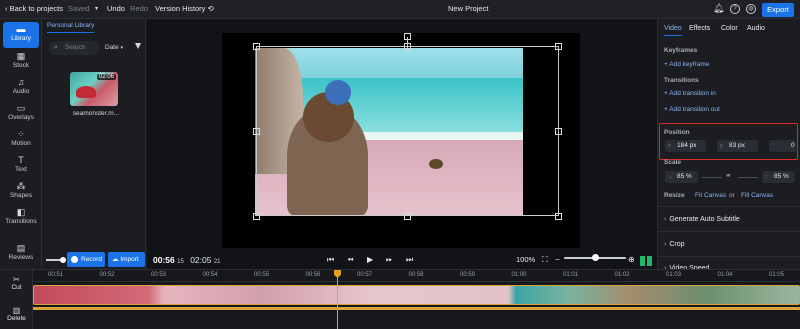  I want to click on nav-shapes: ⁂ Shapes, so click(21, 192).